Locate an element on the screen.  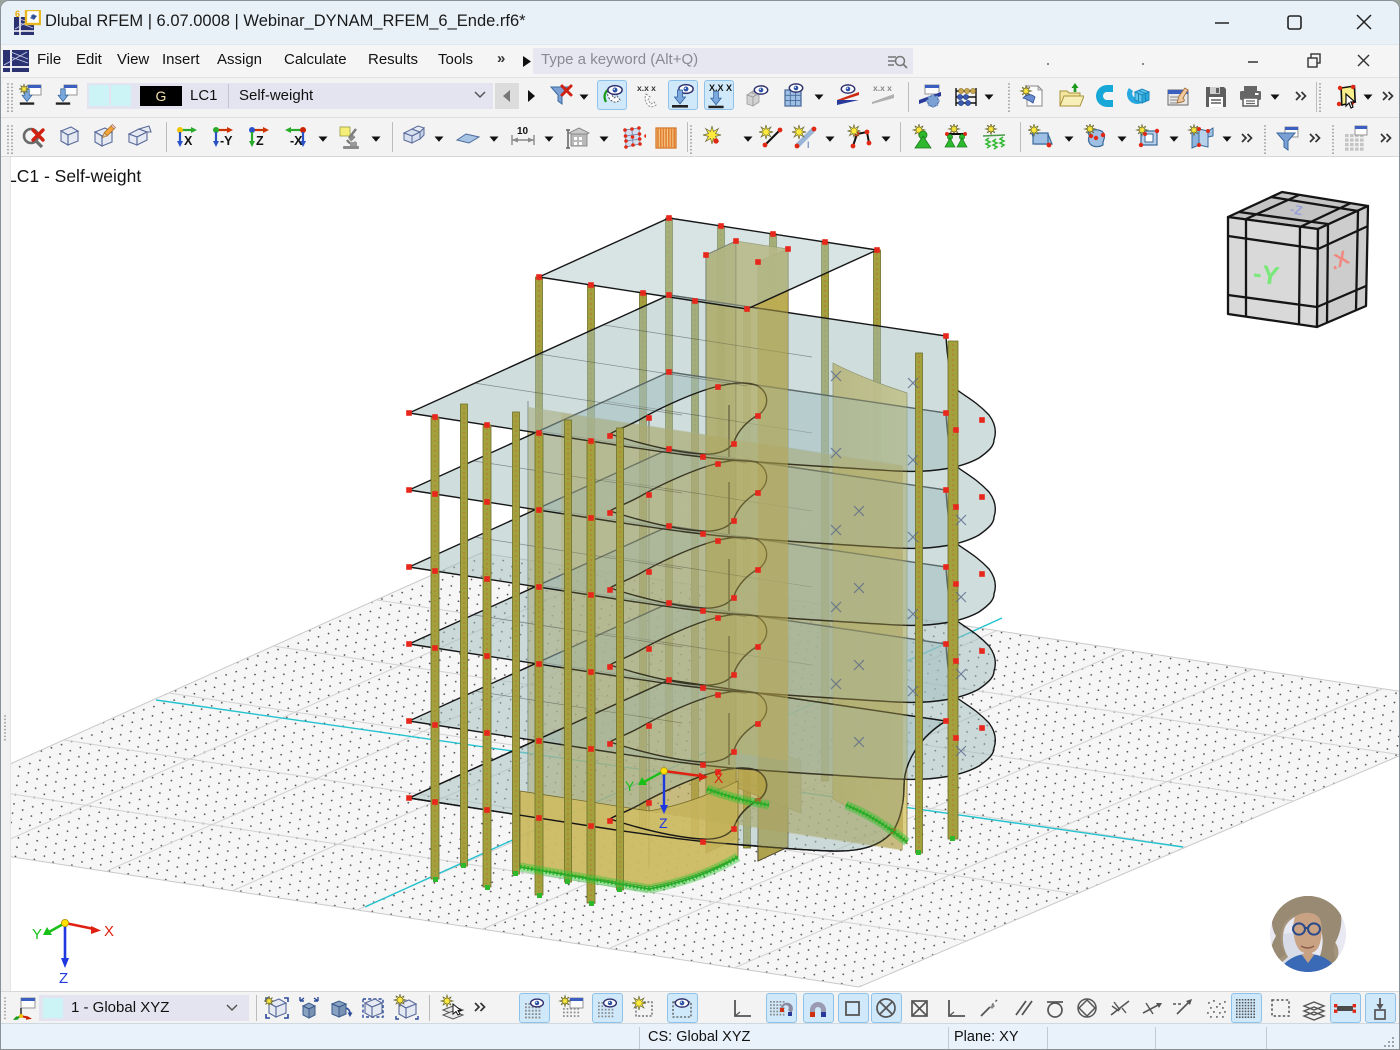
svg-text: 10 is located at coordinates (523, 131).